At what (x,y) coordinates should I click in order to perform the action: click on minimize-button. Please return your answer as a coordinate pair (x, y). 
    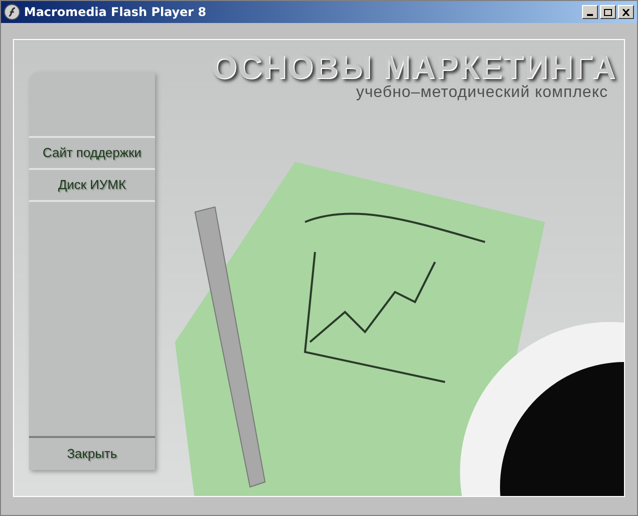
    Looking at the image, I should click on (590, 12).